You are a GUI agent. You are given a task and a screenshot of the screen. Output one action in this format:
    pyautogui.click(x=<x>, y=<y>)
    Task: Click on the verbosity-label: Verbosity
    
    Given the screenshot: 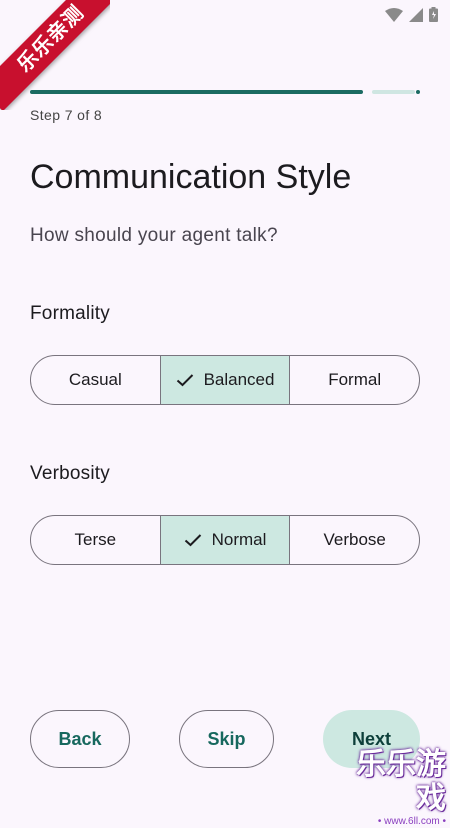 What is the action you would take?
    pyautogui.click(x=70, y=473)
    